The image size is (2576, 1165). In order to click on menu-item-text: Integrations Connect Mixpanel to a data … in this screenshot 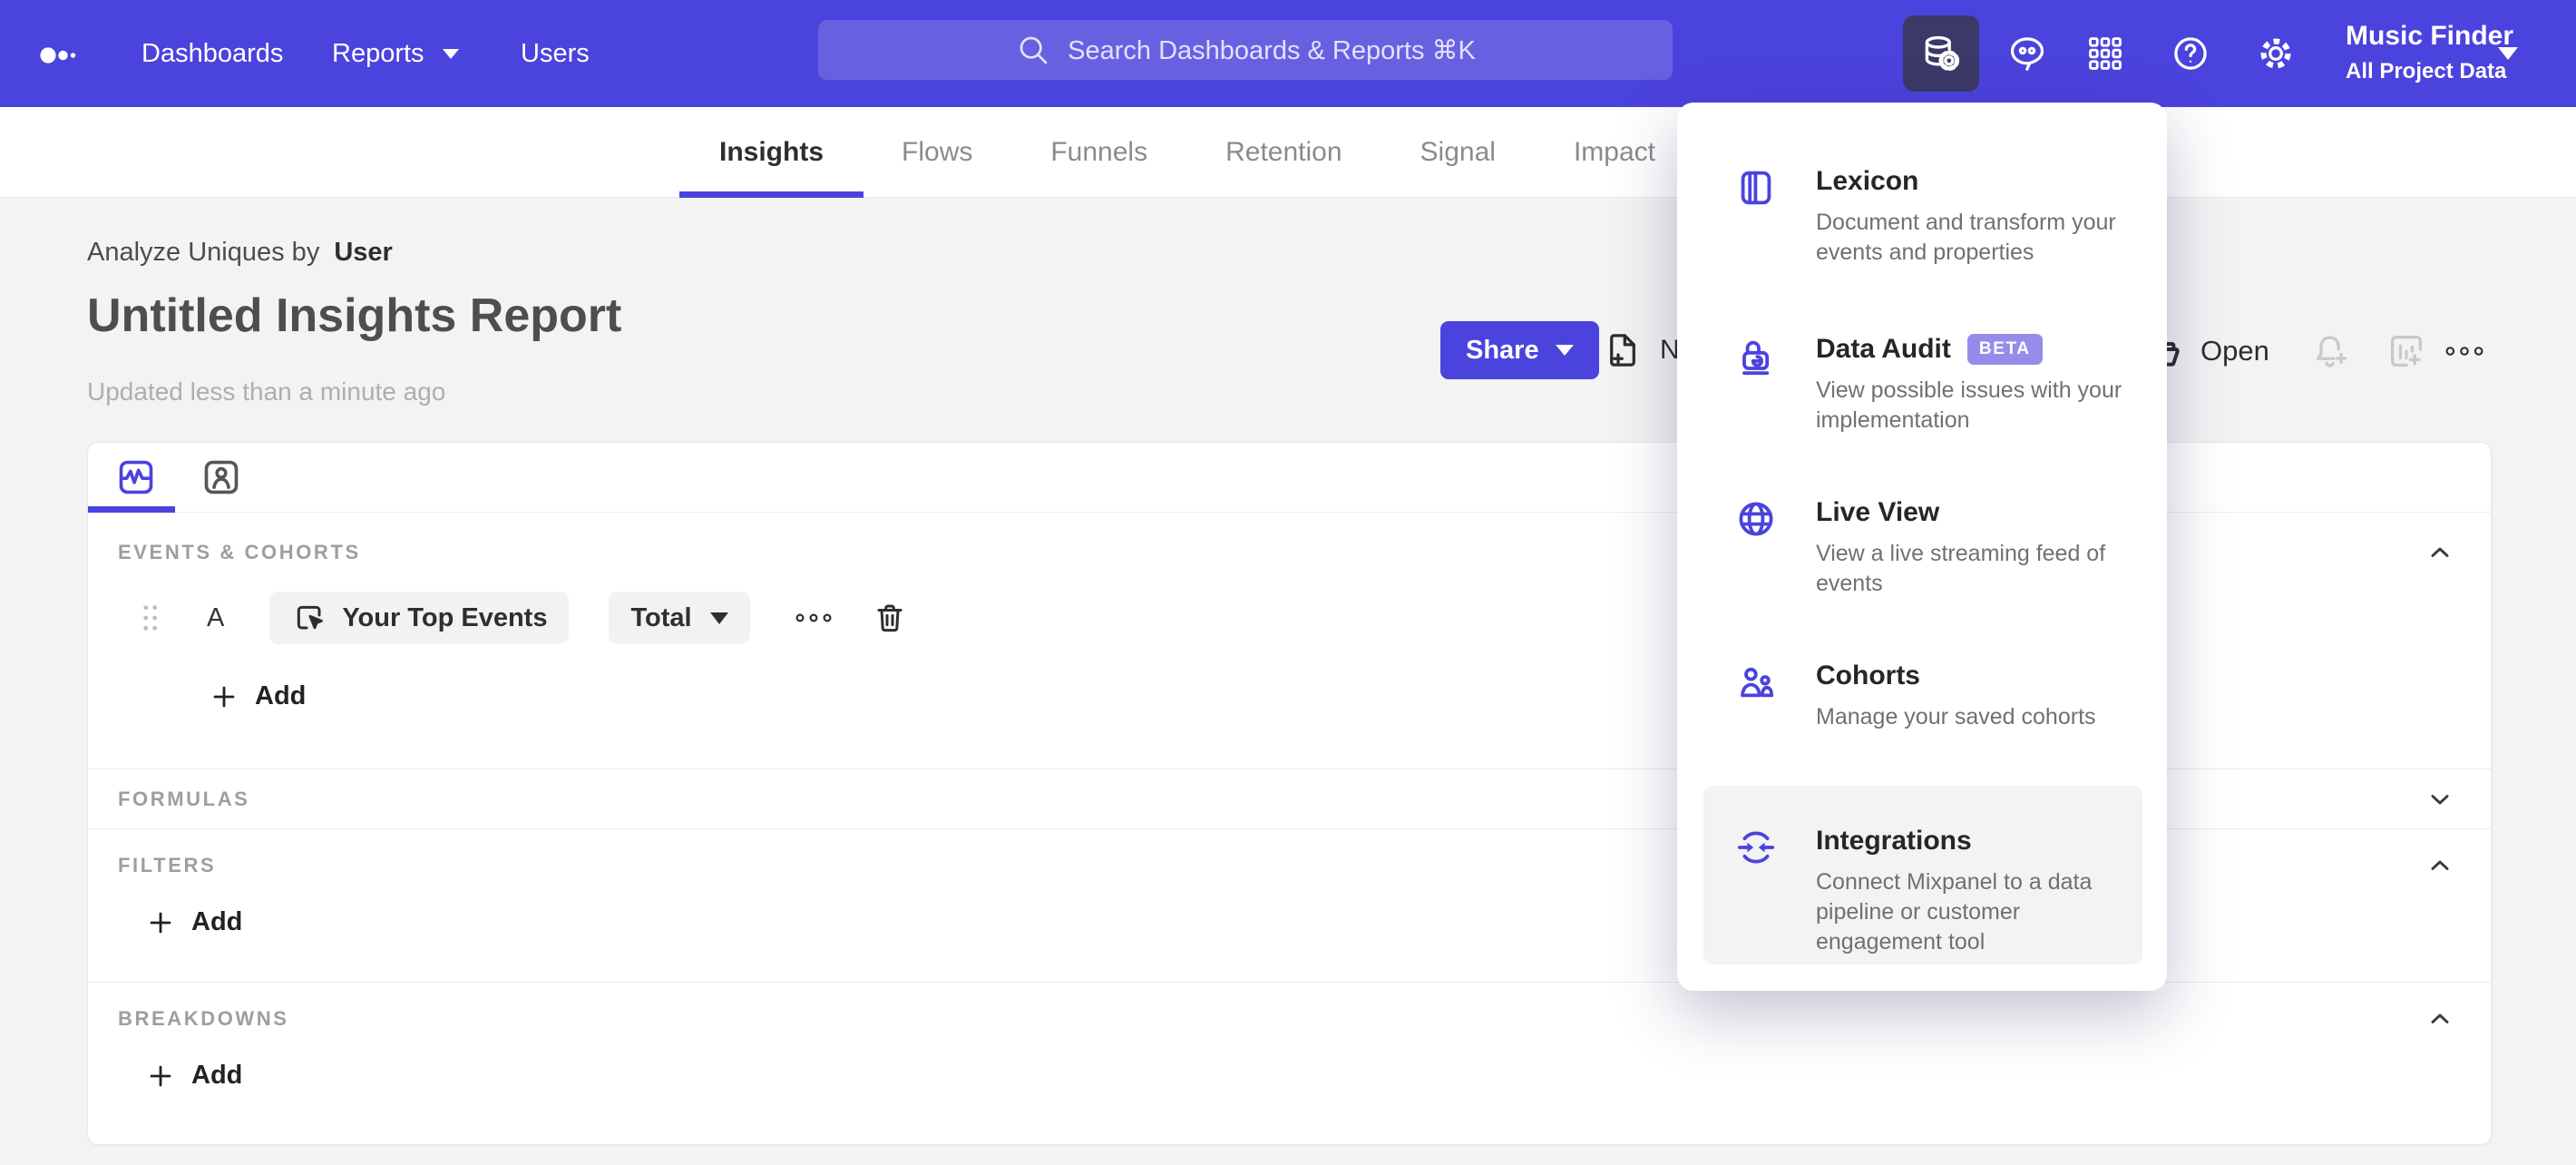, I will do `click(1974, 891)`.